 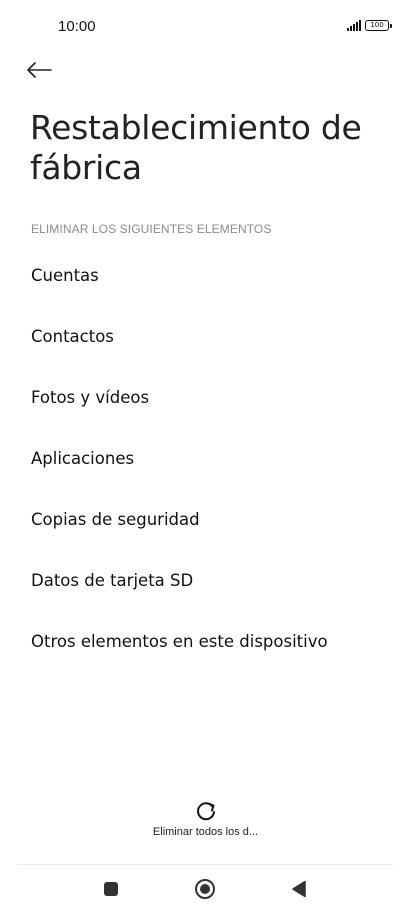 What do you see at coordinates (205, 864) in the screenshot?
I see `divider` at bounding box center [205, 864].